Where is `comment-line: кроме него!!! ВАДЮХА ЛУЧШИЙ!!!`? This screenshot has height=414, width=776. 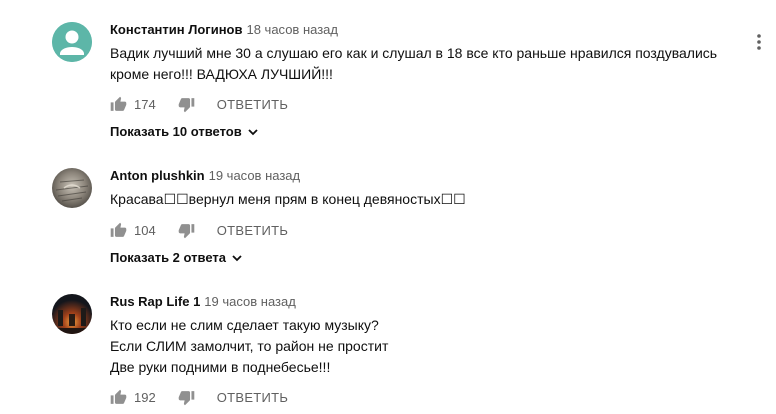
comment-line: кроме него!!! ВАДЮХА ЛУЧШИЙ!!! is located at coordinates (221, 74).